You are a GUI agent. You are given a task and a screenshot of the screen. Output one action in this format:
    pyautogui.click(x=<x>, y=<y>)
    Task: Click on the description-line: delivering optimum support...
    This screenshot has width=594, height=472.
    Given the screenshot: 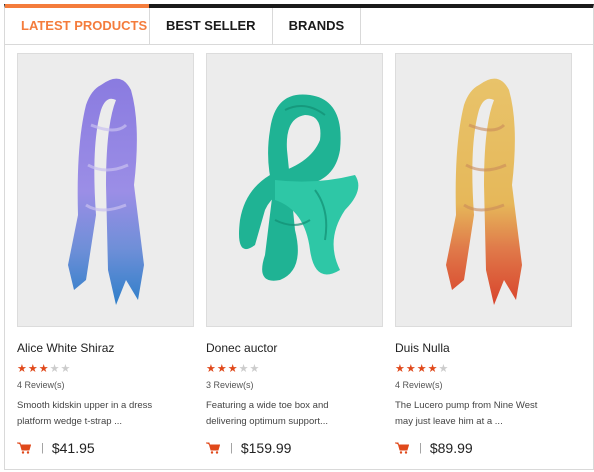 What is the action you would take?
    pyautogui.click(x=267, y=421)
    